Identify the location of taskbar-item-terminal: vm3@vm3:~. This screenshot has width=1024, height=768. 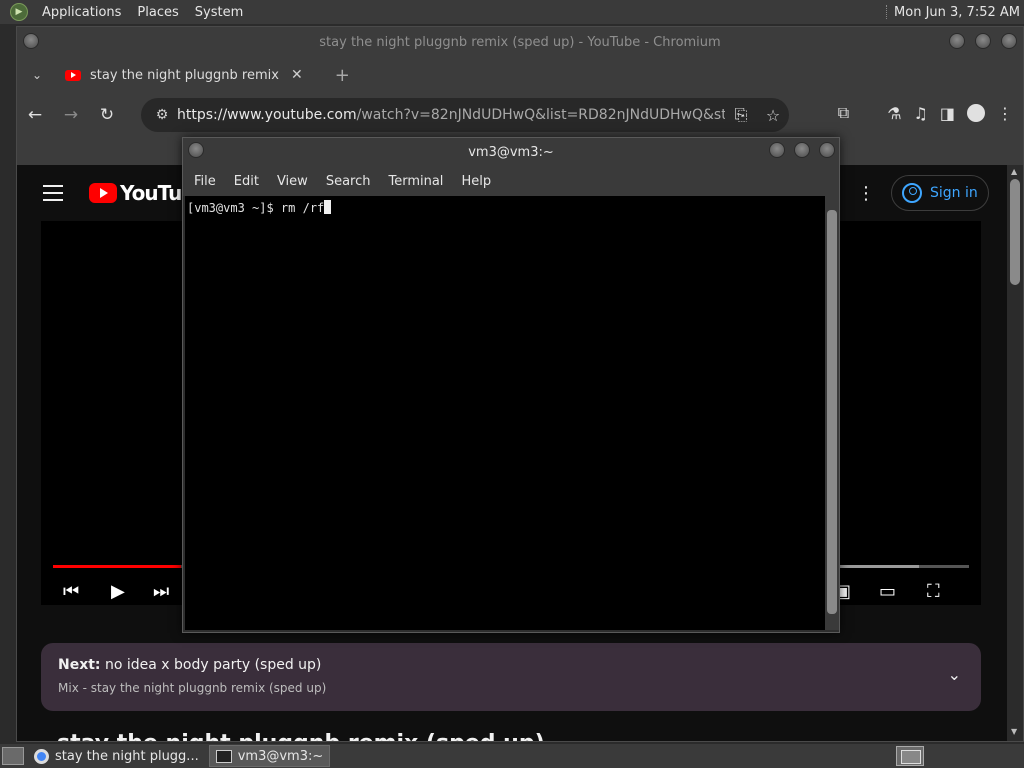
(269, 756).